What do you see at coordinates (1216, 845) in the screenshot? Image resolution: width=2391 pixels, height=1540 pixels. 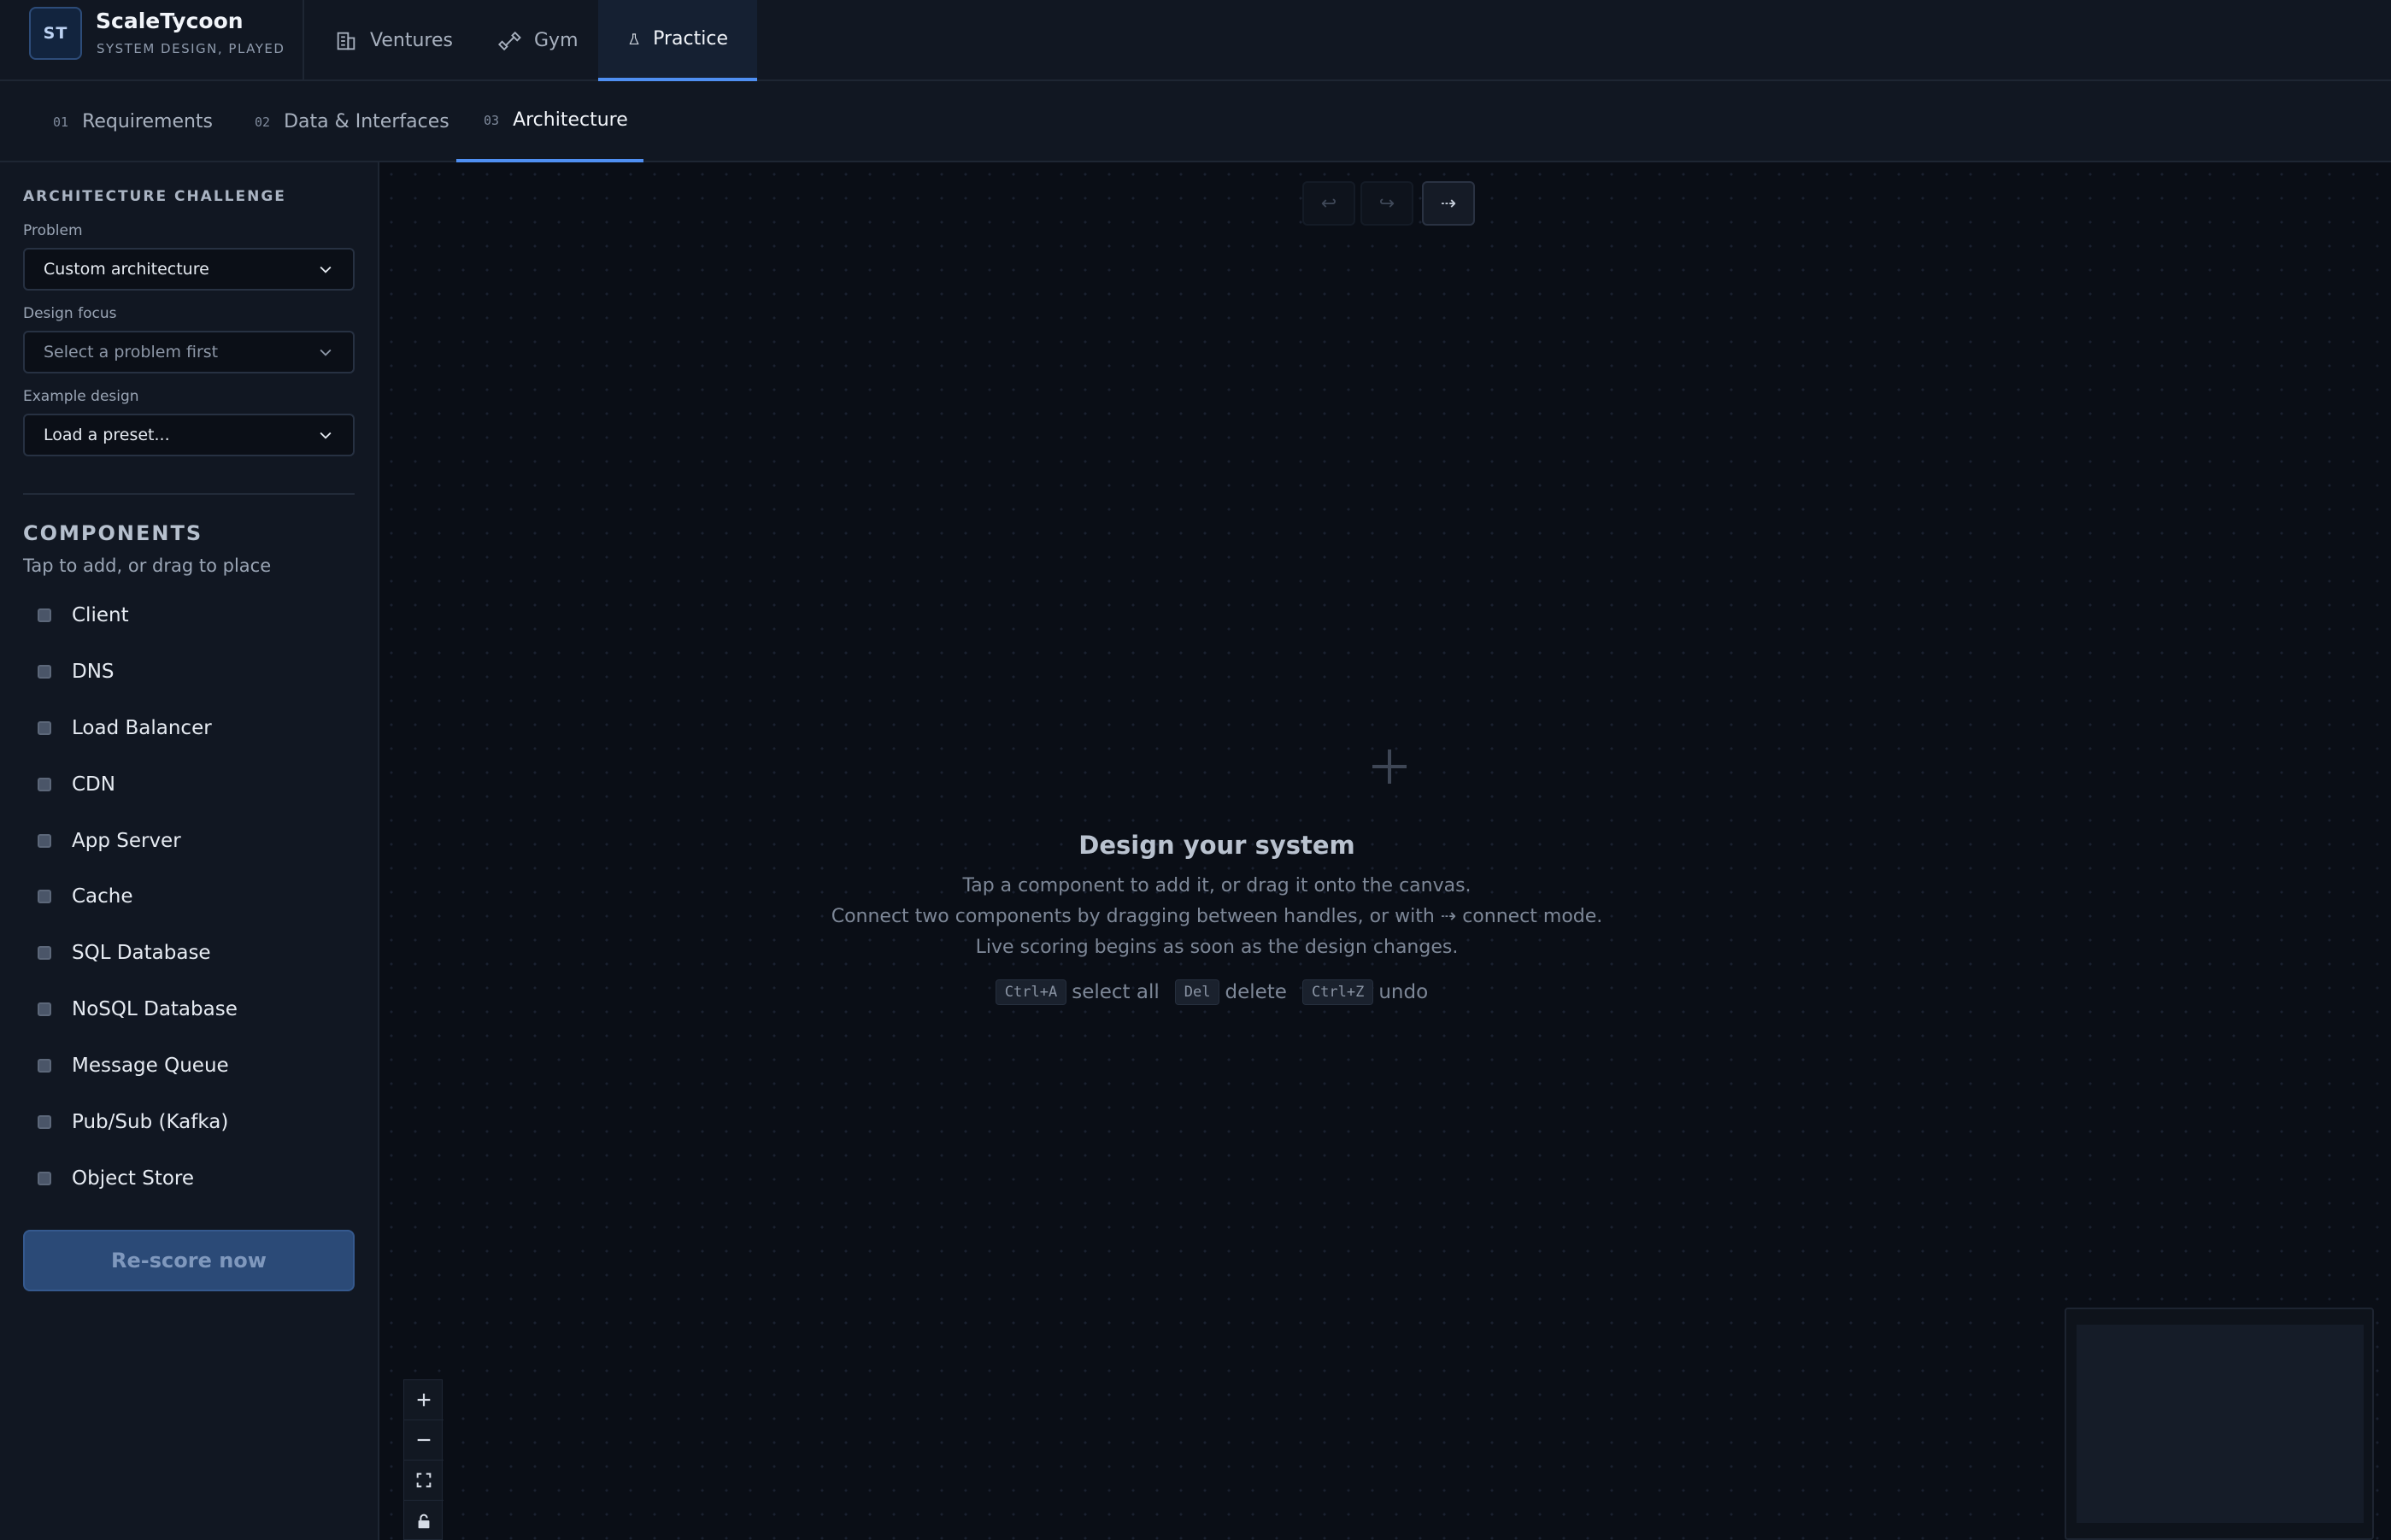 I see `empty-state-title: Design your system` at bounding box center [1216, 845].